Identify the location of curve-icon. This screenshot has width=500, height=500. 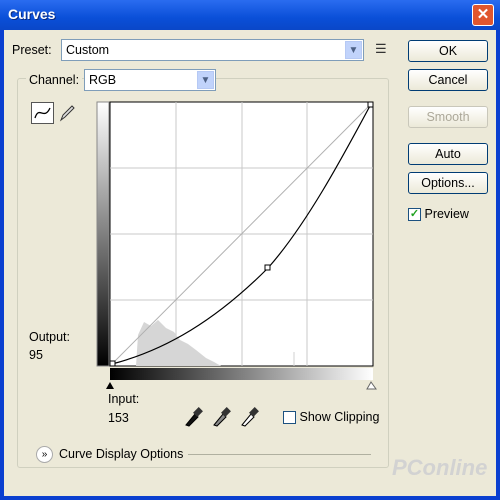
(42, 113).